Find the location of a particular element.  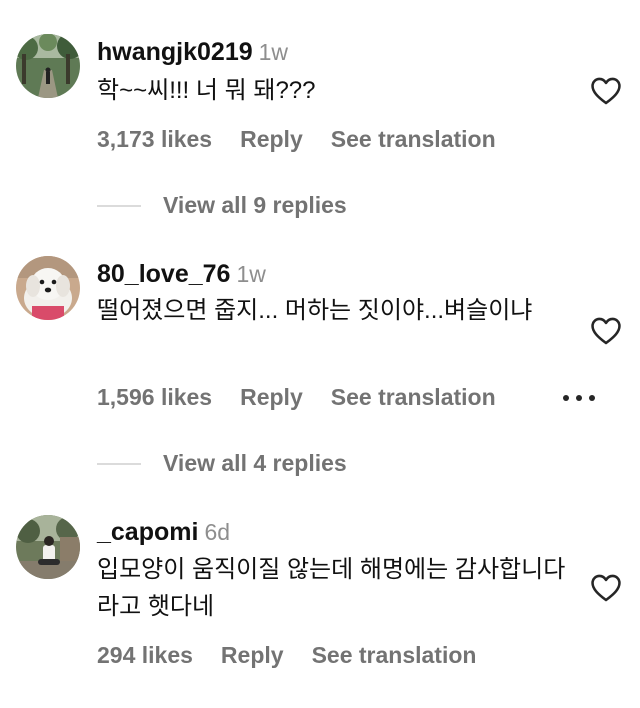

comment-actions: 1,596 likes Reply See translation is located at coordinates (310, 397).